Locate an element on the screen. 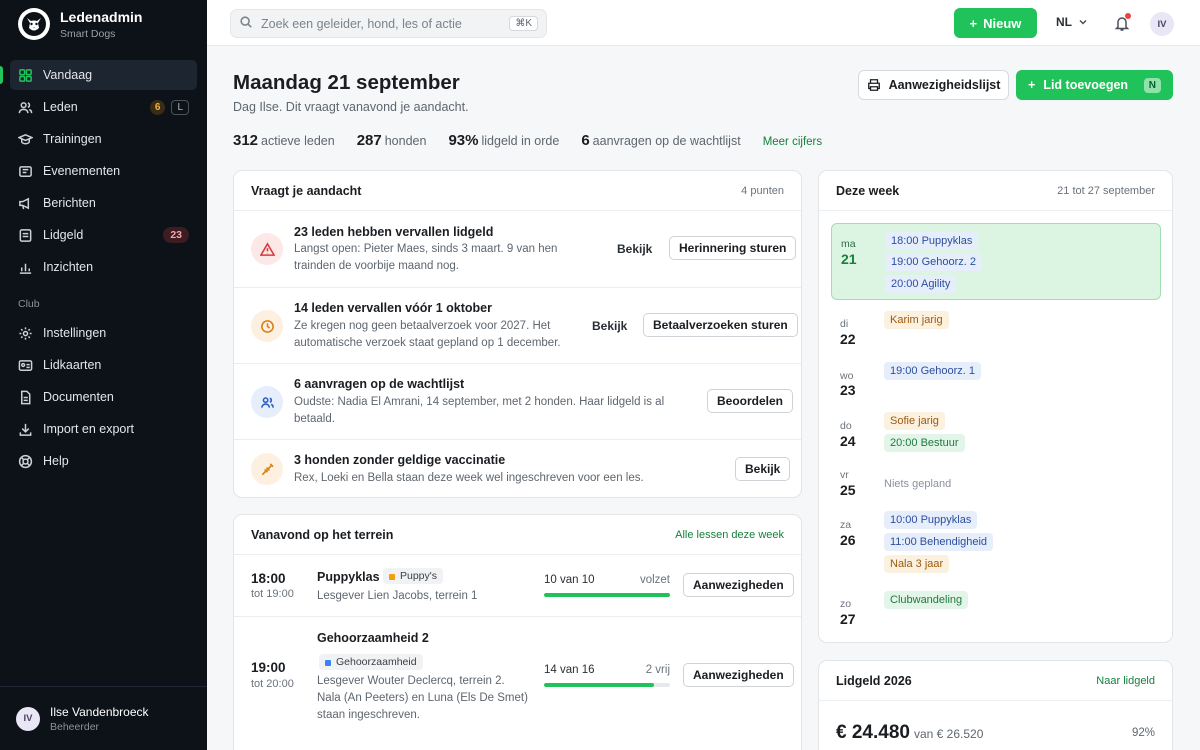  calendar-event: Sofie jarig is located at coordinates (914, 421).